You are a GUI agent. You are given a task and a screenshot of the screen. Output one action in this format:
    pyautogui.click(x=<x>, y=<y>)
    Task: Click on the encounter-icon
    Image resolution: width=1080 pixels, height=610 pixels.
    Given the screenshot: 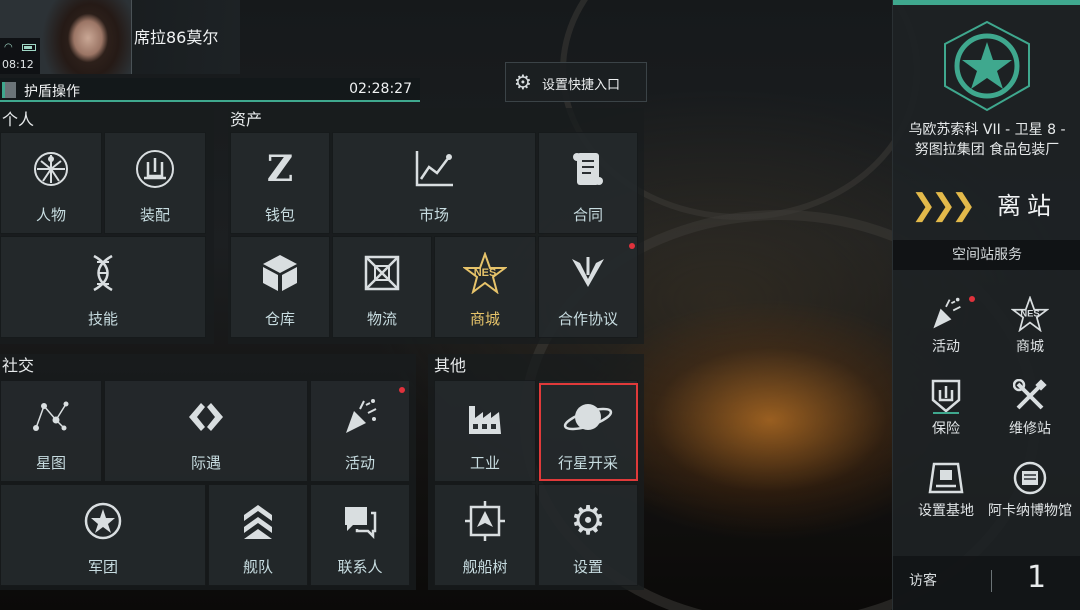 What is the action you would take?
    pyautogui.click(x=206, y=417)
    